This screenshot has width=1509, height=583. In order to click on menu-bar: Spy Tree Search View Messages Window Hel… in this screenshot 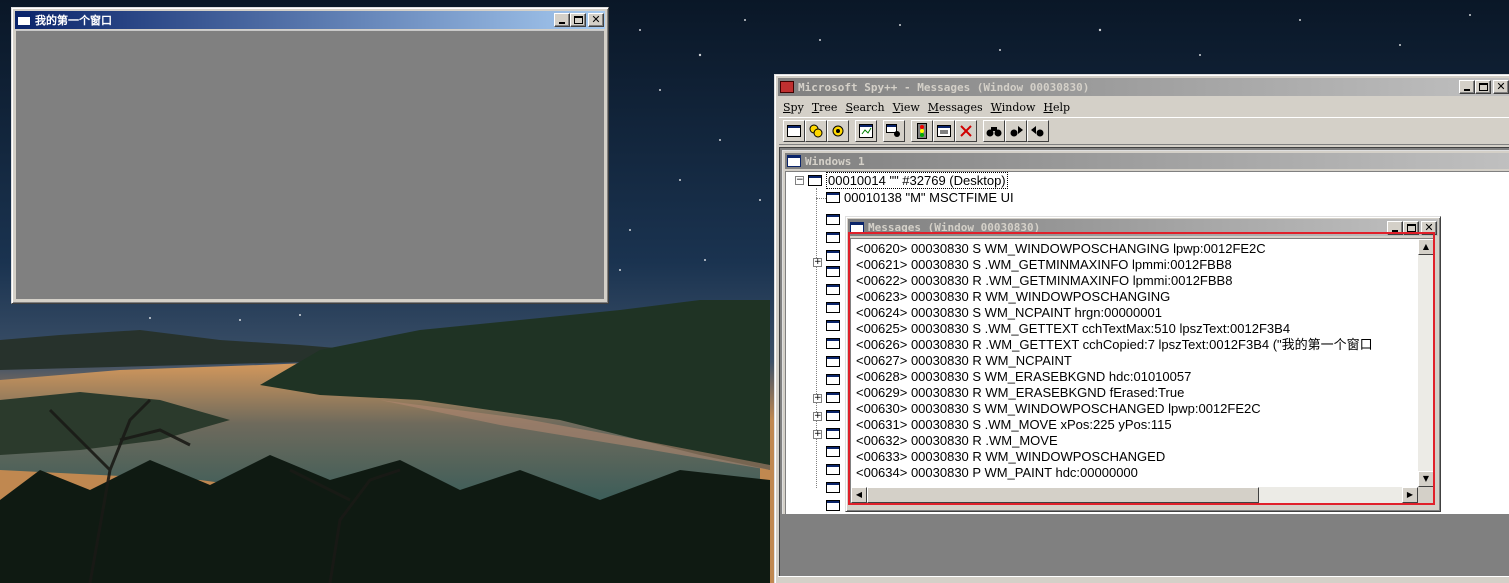, I will do `click(1144, 107)`.